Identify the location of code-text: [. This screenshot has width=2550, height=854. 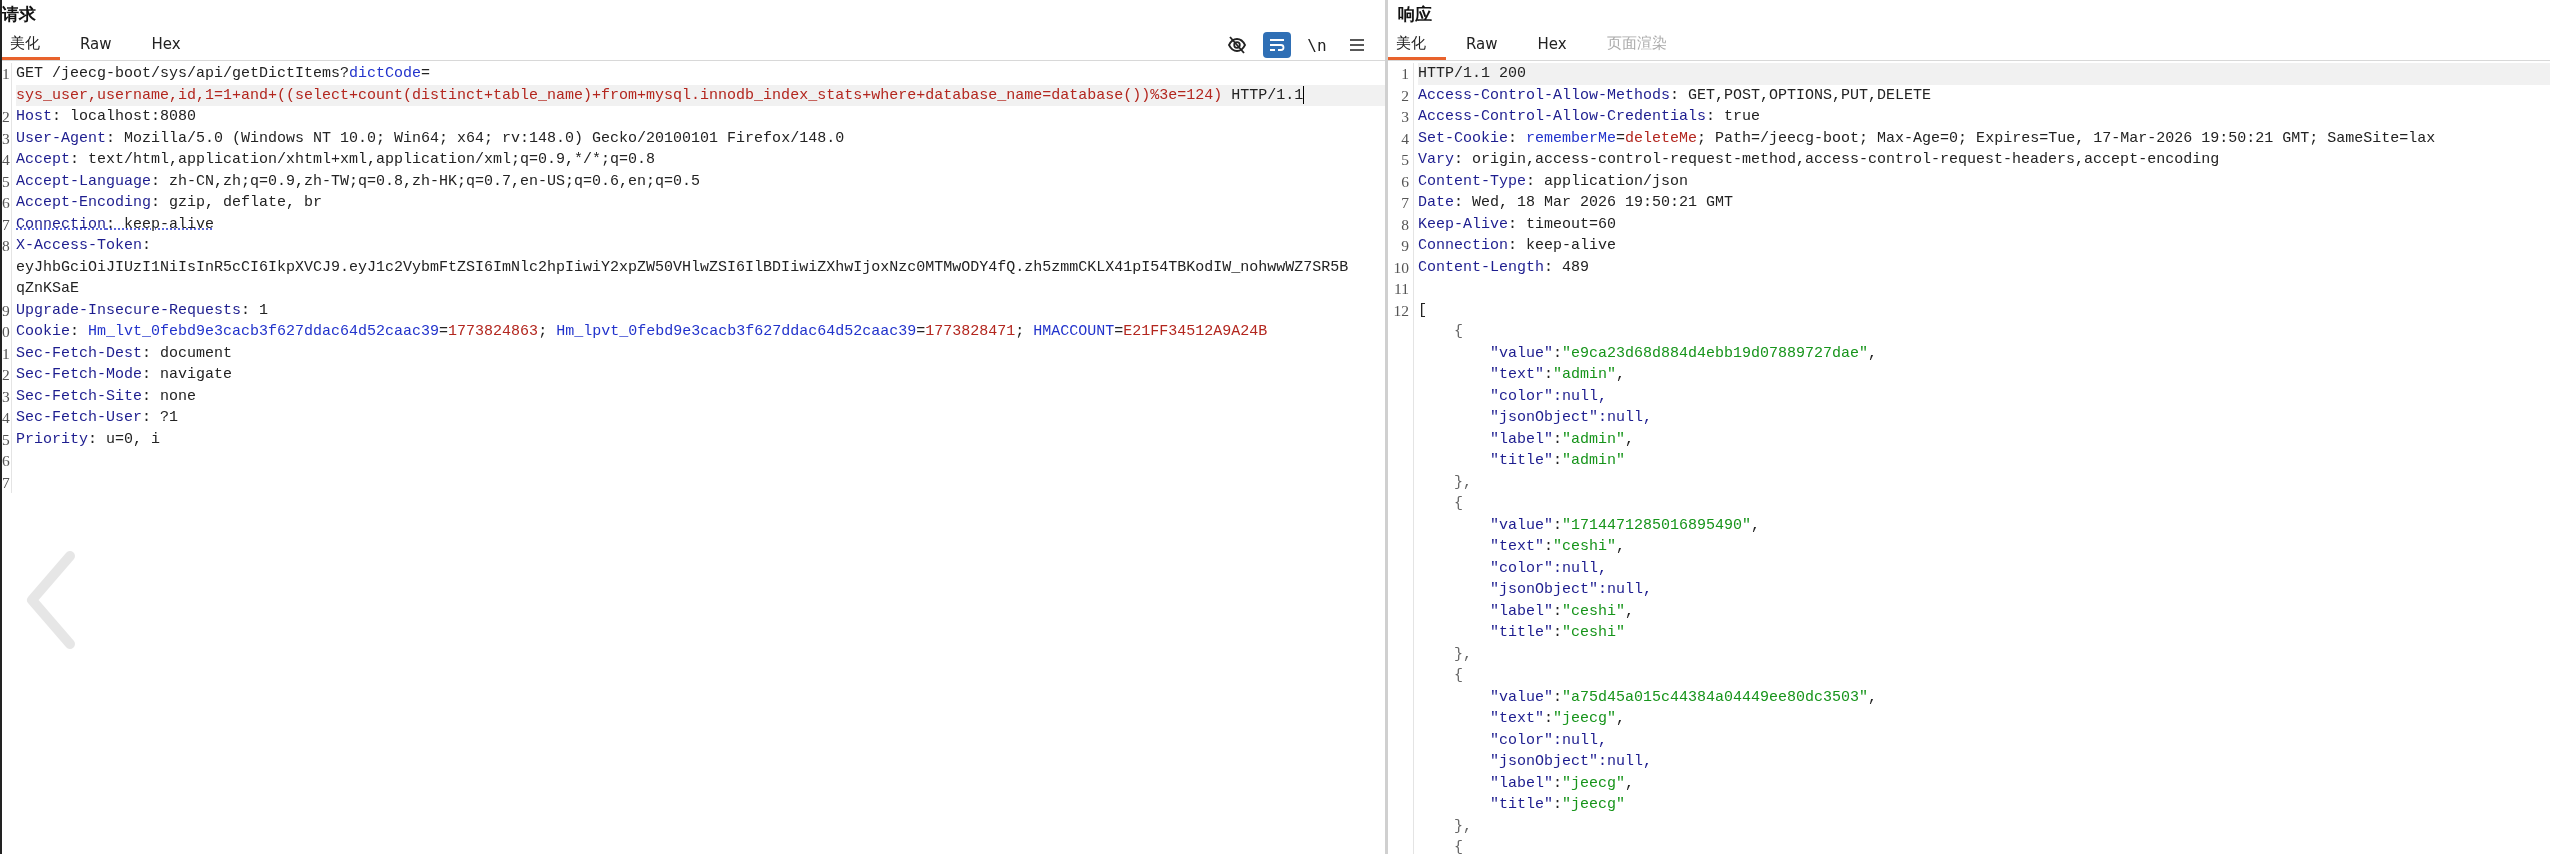
(1422, 310).